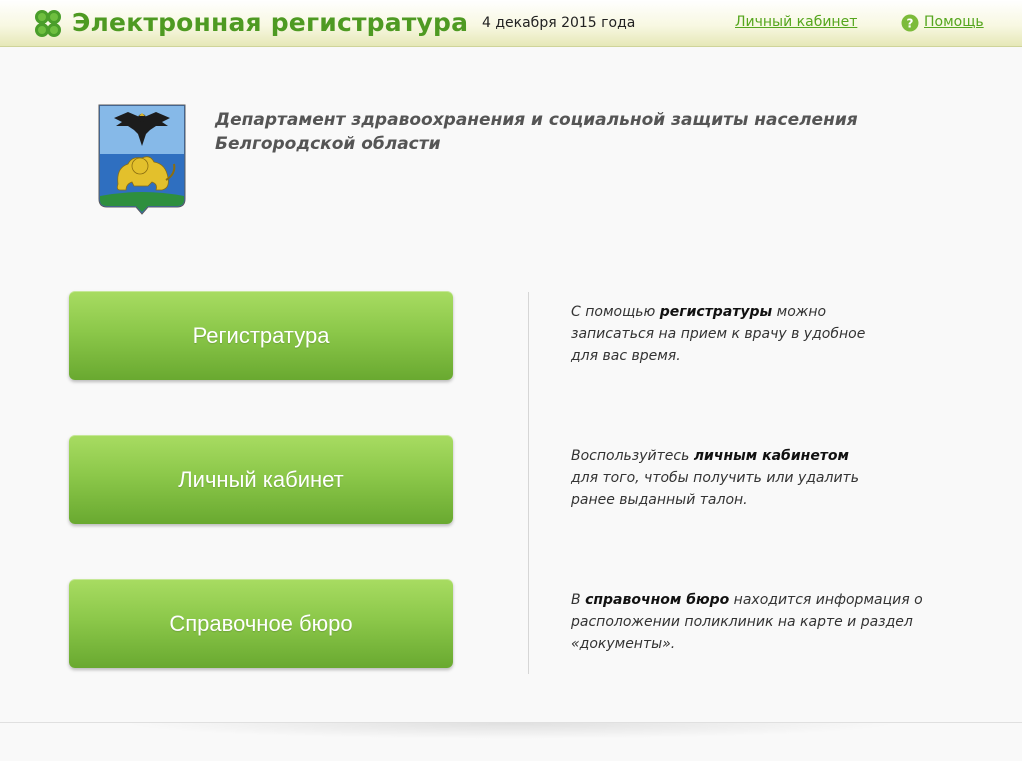 This screenshot has height=761, width=1022. I want to click on question-icon: ?, so click(910, 23).